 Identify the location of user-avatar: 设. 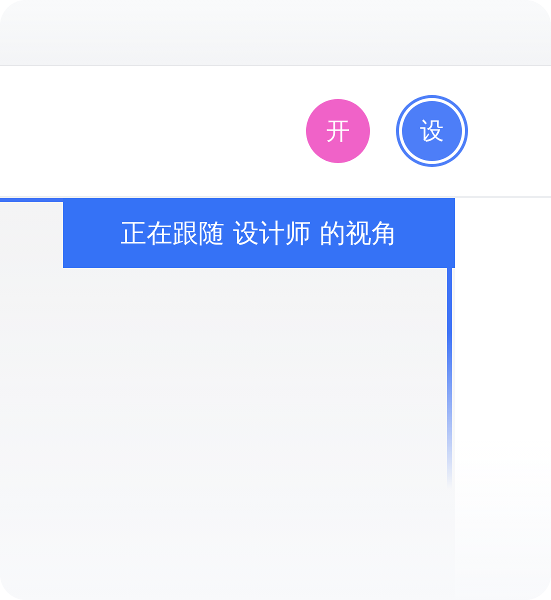
(432, 131).